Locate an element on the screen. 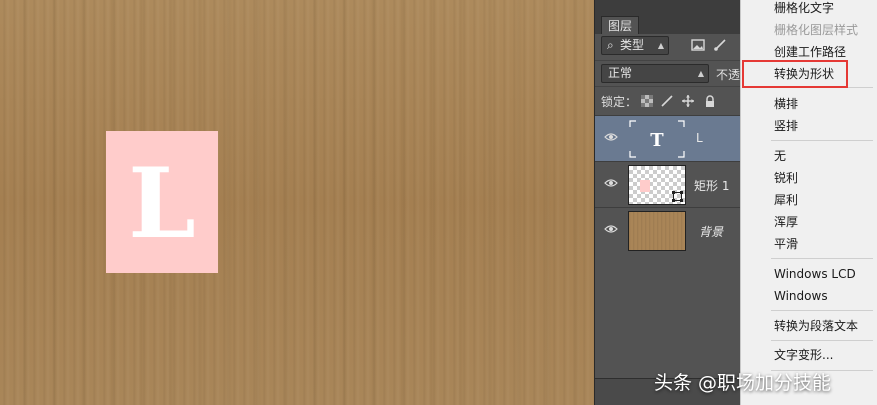 This screenshot has width=877, height=405. layer-filter-row: ⌕ 类型 ▲ is located at coordinates (667, 46).